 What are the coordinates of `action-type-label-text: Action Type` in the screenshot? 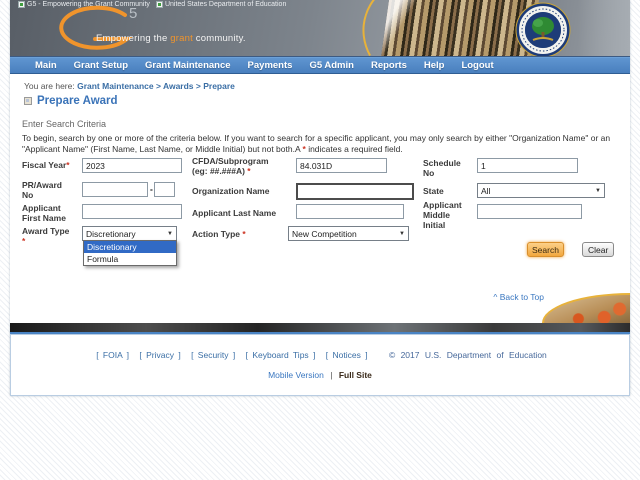 It's located at (217, 234).